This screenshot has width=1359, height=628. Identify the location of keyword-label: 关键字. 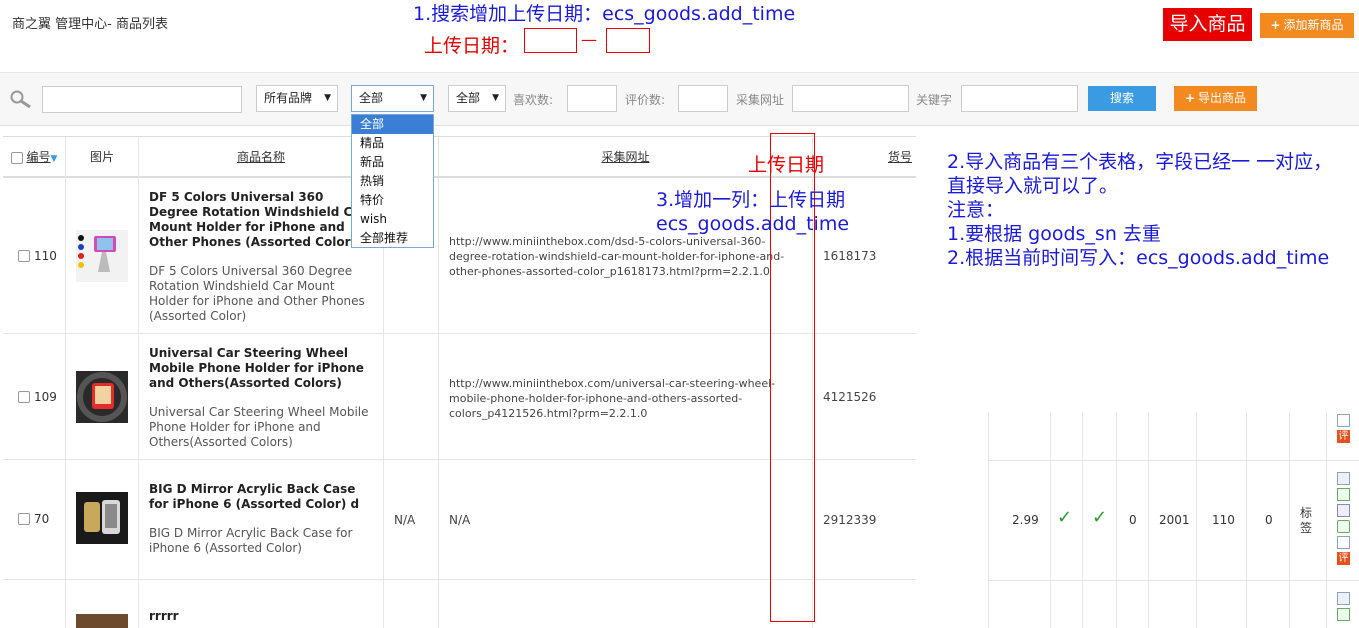
(934, 100).